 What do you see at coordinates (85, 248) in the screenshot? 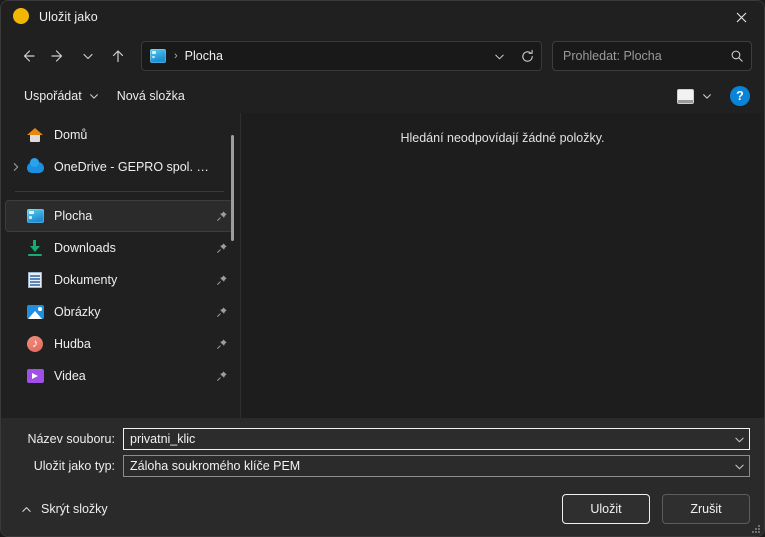
I see `sidebar-item-label: Downloads` at bounding box center [85, 248].